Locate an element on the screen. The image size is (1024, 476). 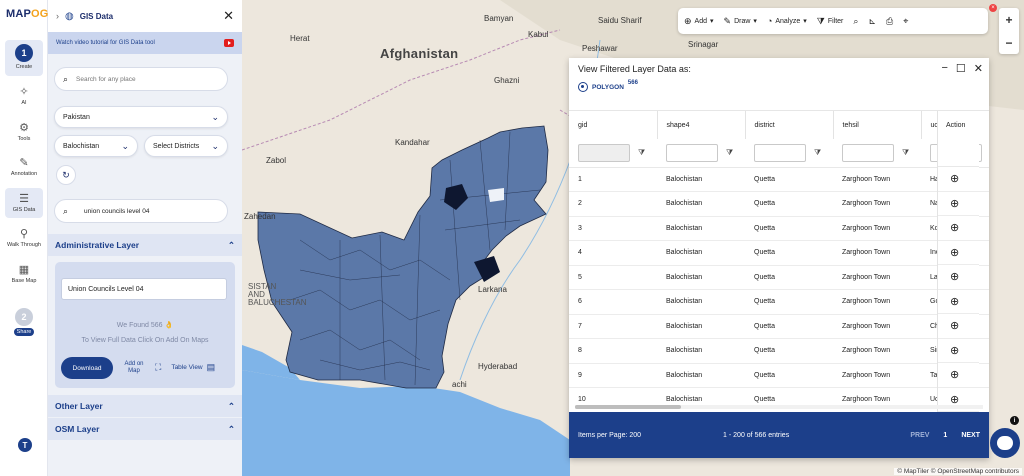
help-button: T is located at coordinates (25, 445).